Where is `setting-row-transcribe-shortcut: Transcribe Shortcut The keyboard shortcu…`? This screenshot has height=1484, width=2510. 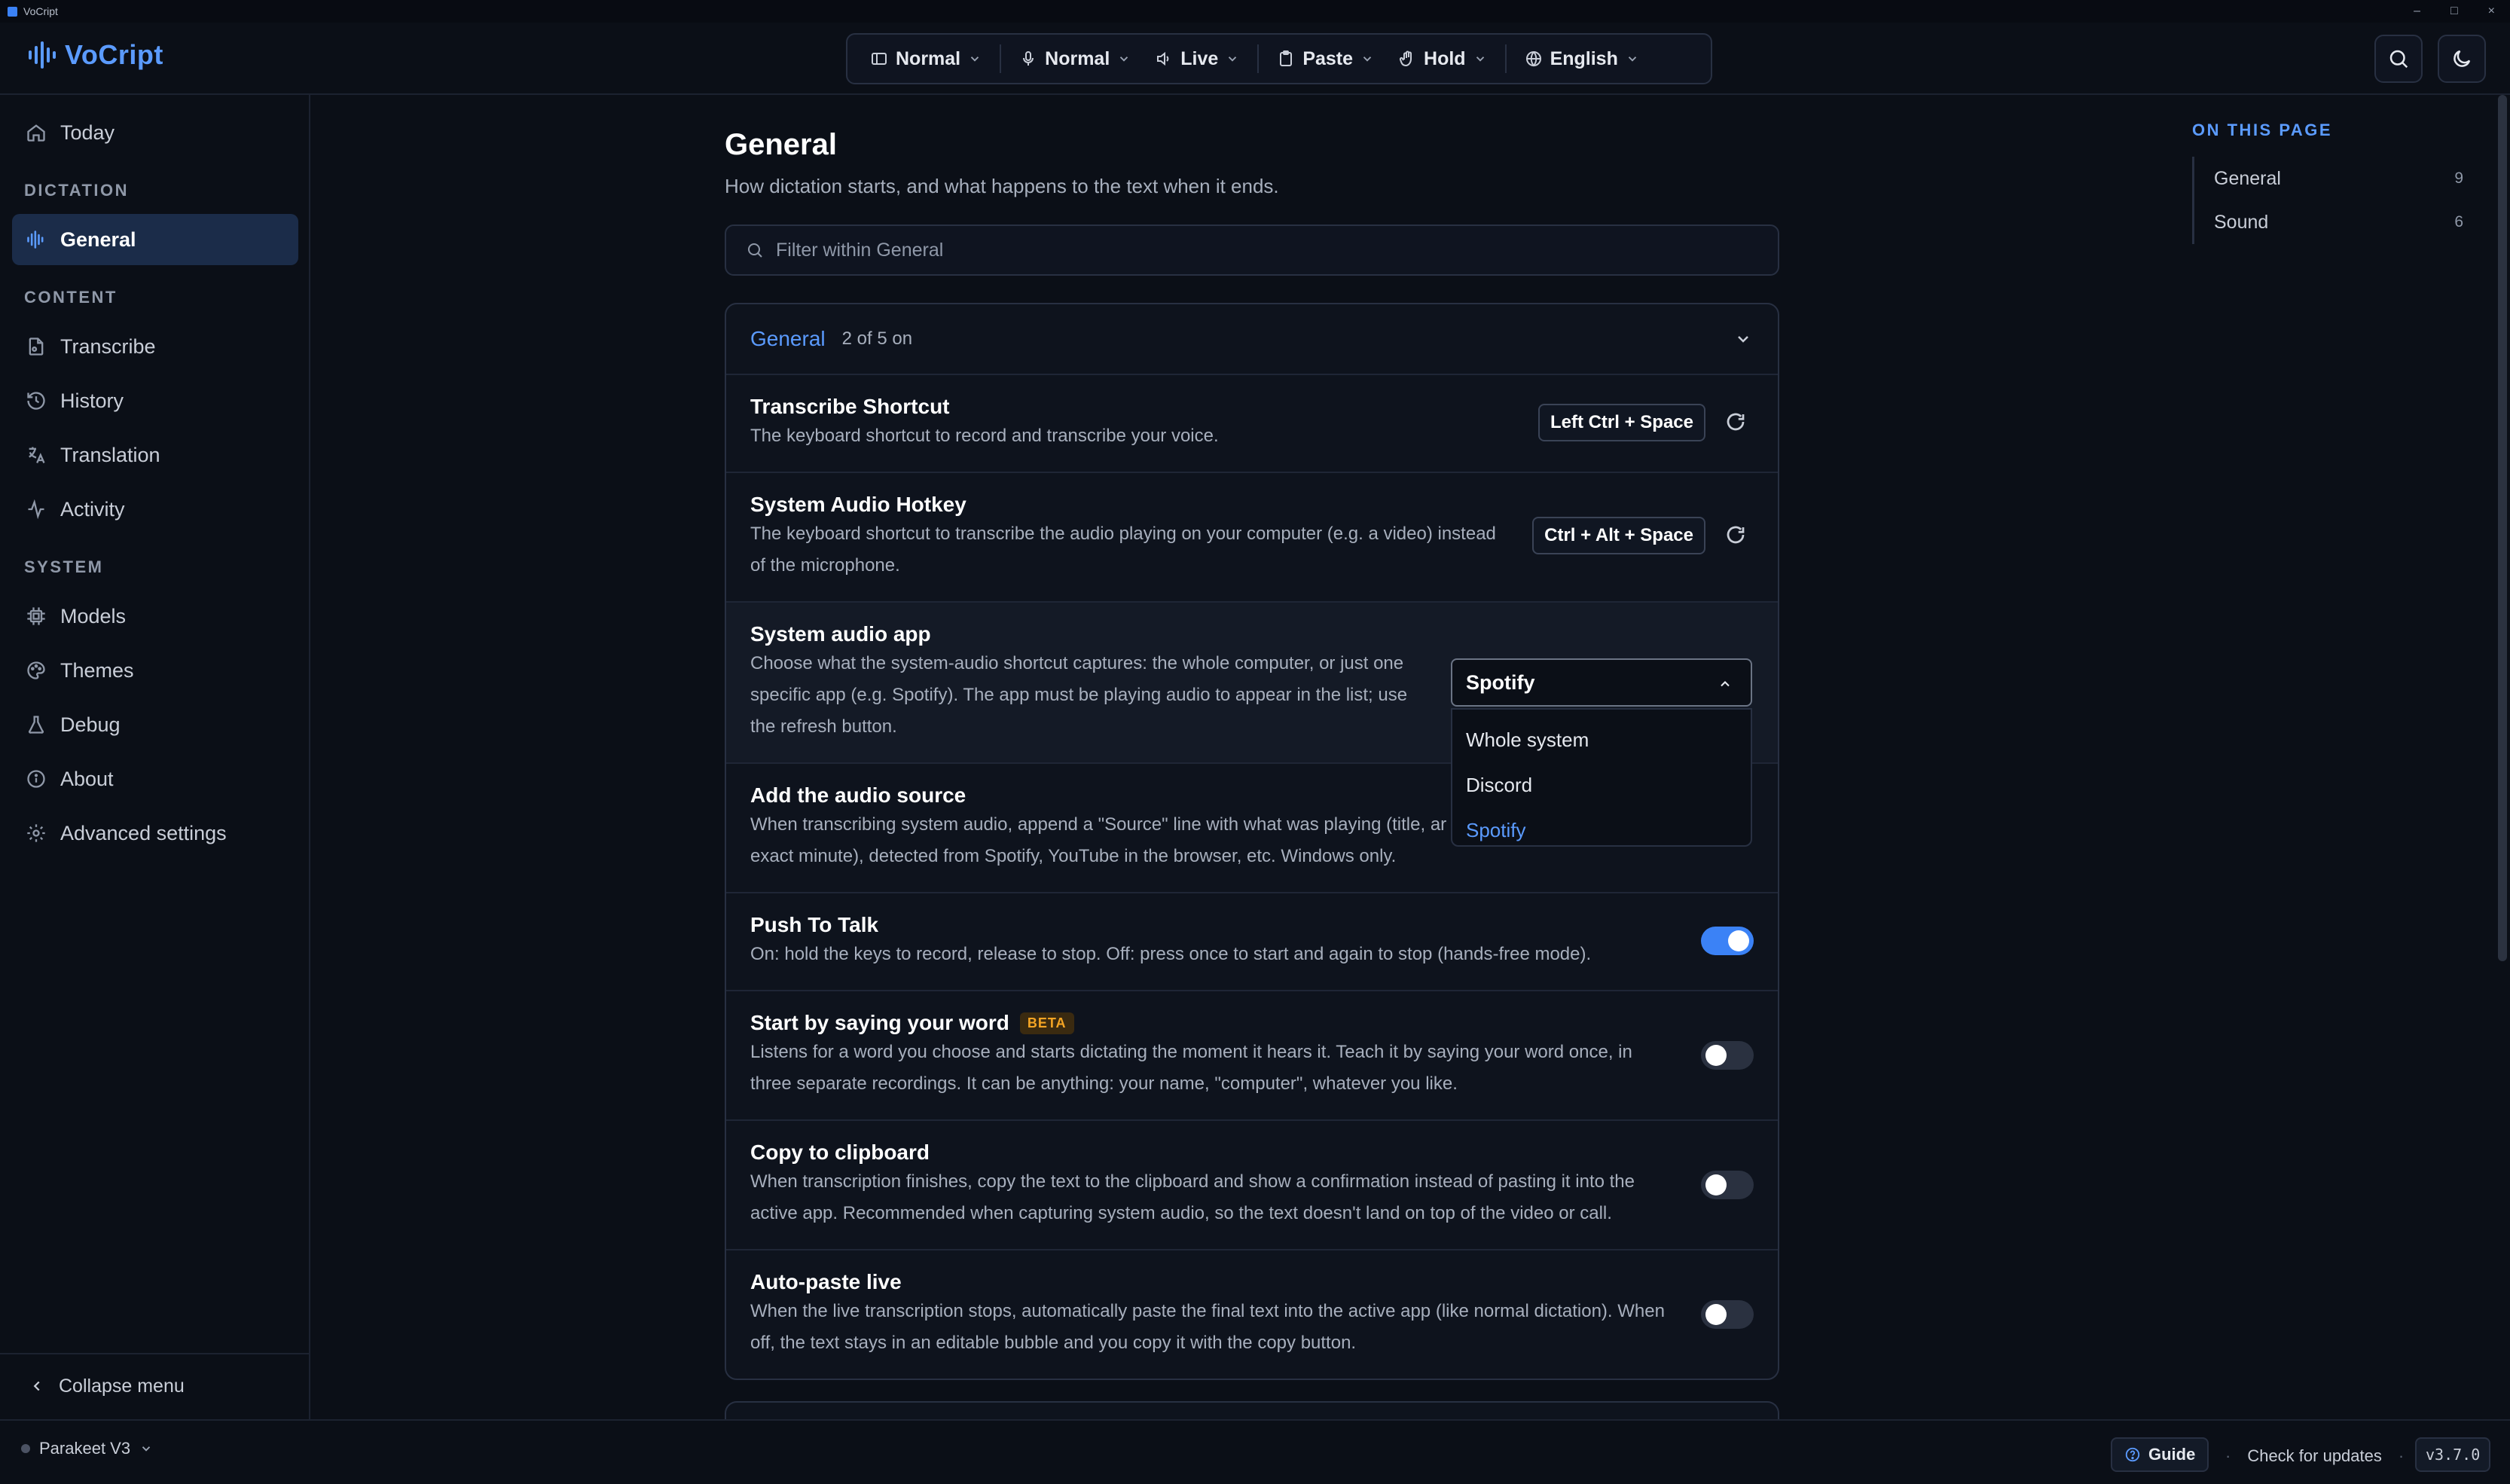 setting-row-transcribe-shortcut: Transcribe Shortcut The keyboard shortcu… is located at coordinates (1252, 423).